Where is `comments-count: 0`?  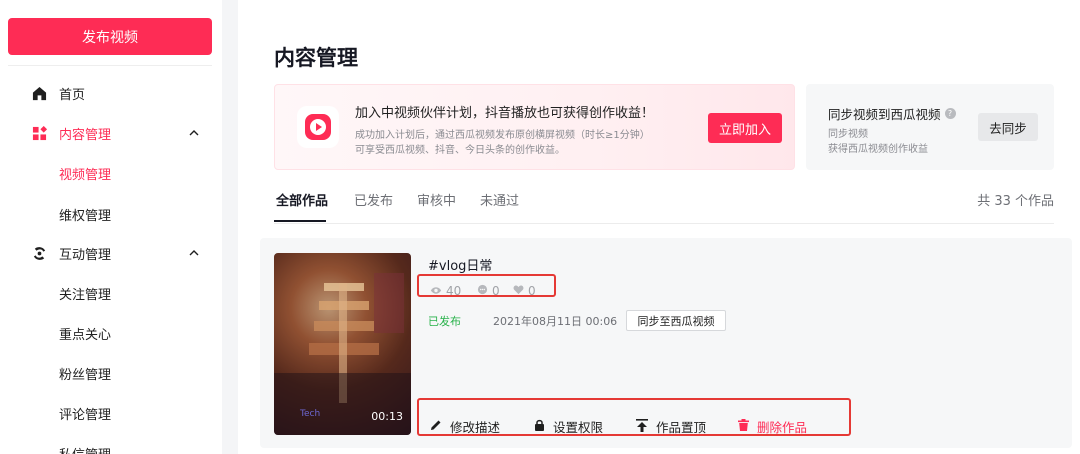 comments-count: 0 is located at coordinates (496, 291).